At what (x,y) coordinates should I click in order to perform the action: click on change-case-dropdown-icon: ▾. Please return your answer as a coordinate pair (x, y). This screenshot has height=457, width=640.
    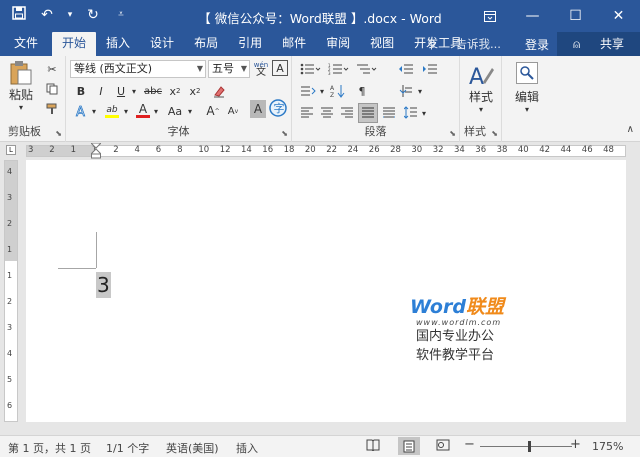
    Looking at the image, I should click on (190, 111).